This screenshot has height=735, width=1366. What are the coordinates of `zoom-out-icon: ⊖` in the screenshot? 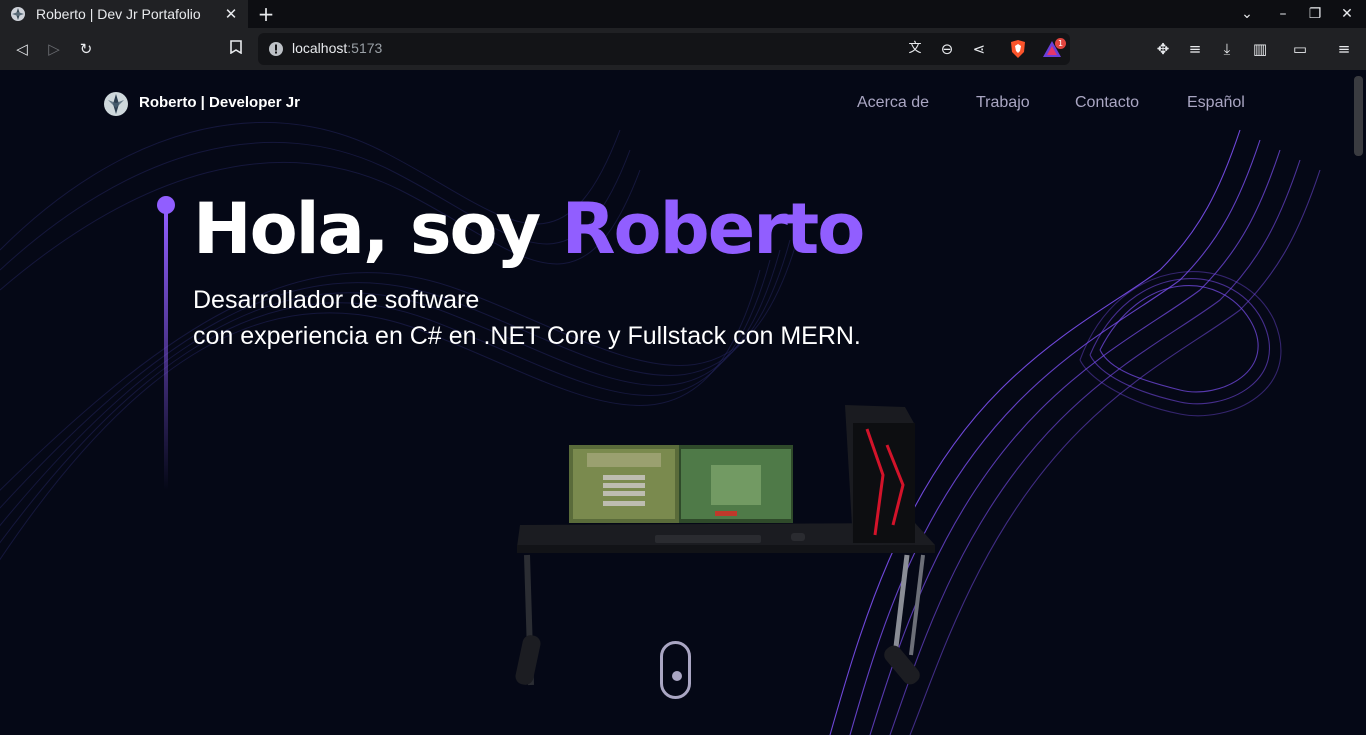 It's located at (947, 49).